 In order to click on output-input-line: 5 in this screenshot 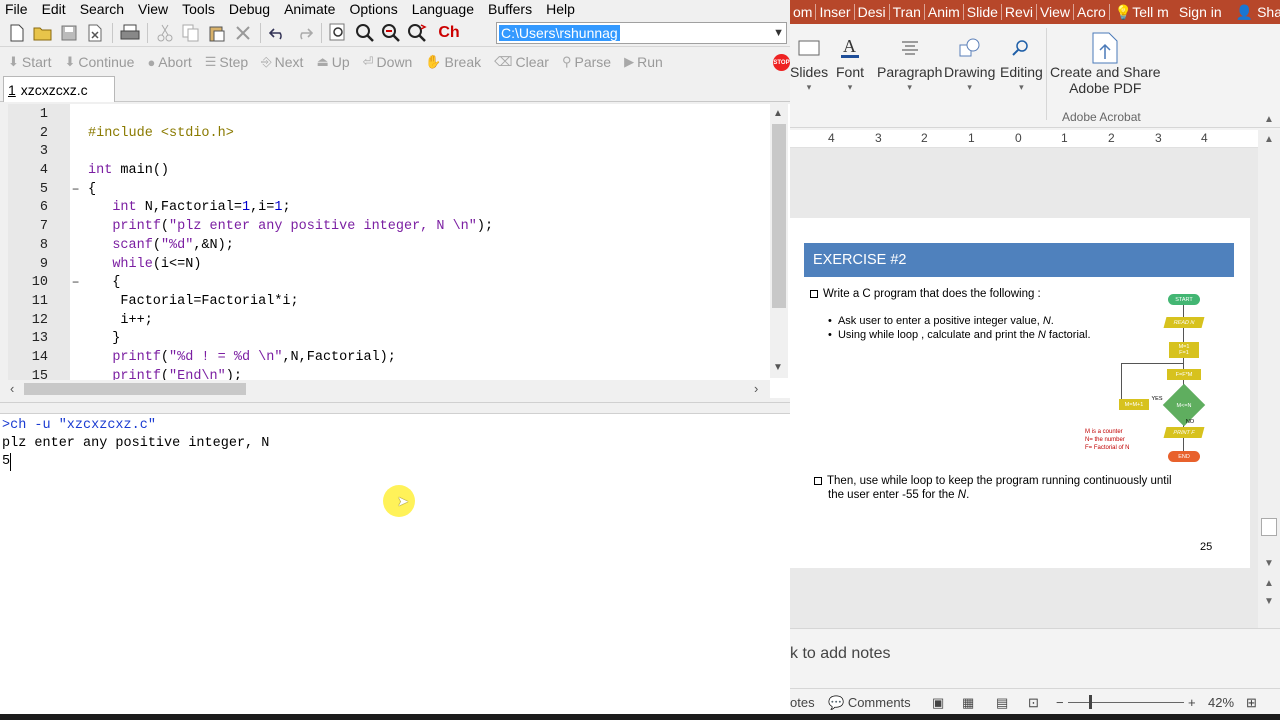, I will do `click(7, 462)`.